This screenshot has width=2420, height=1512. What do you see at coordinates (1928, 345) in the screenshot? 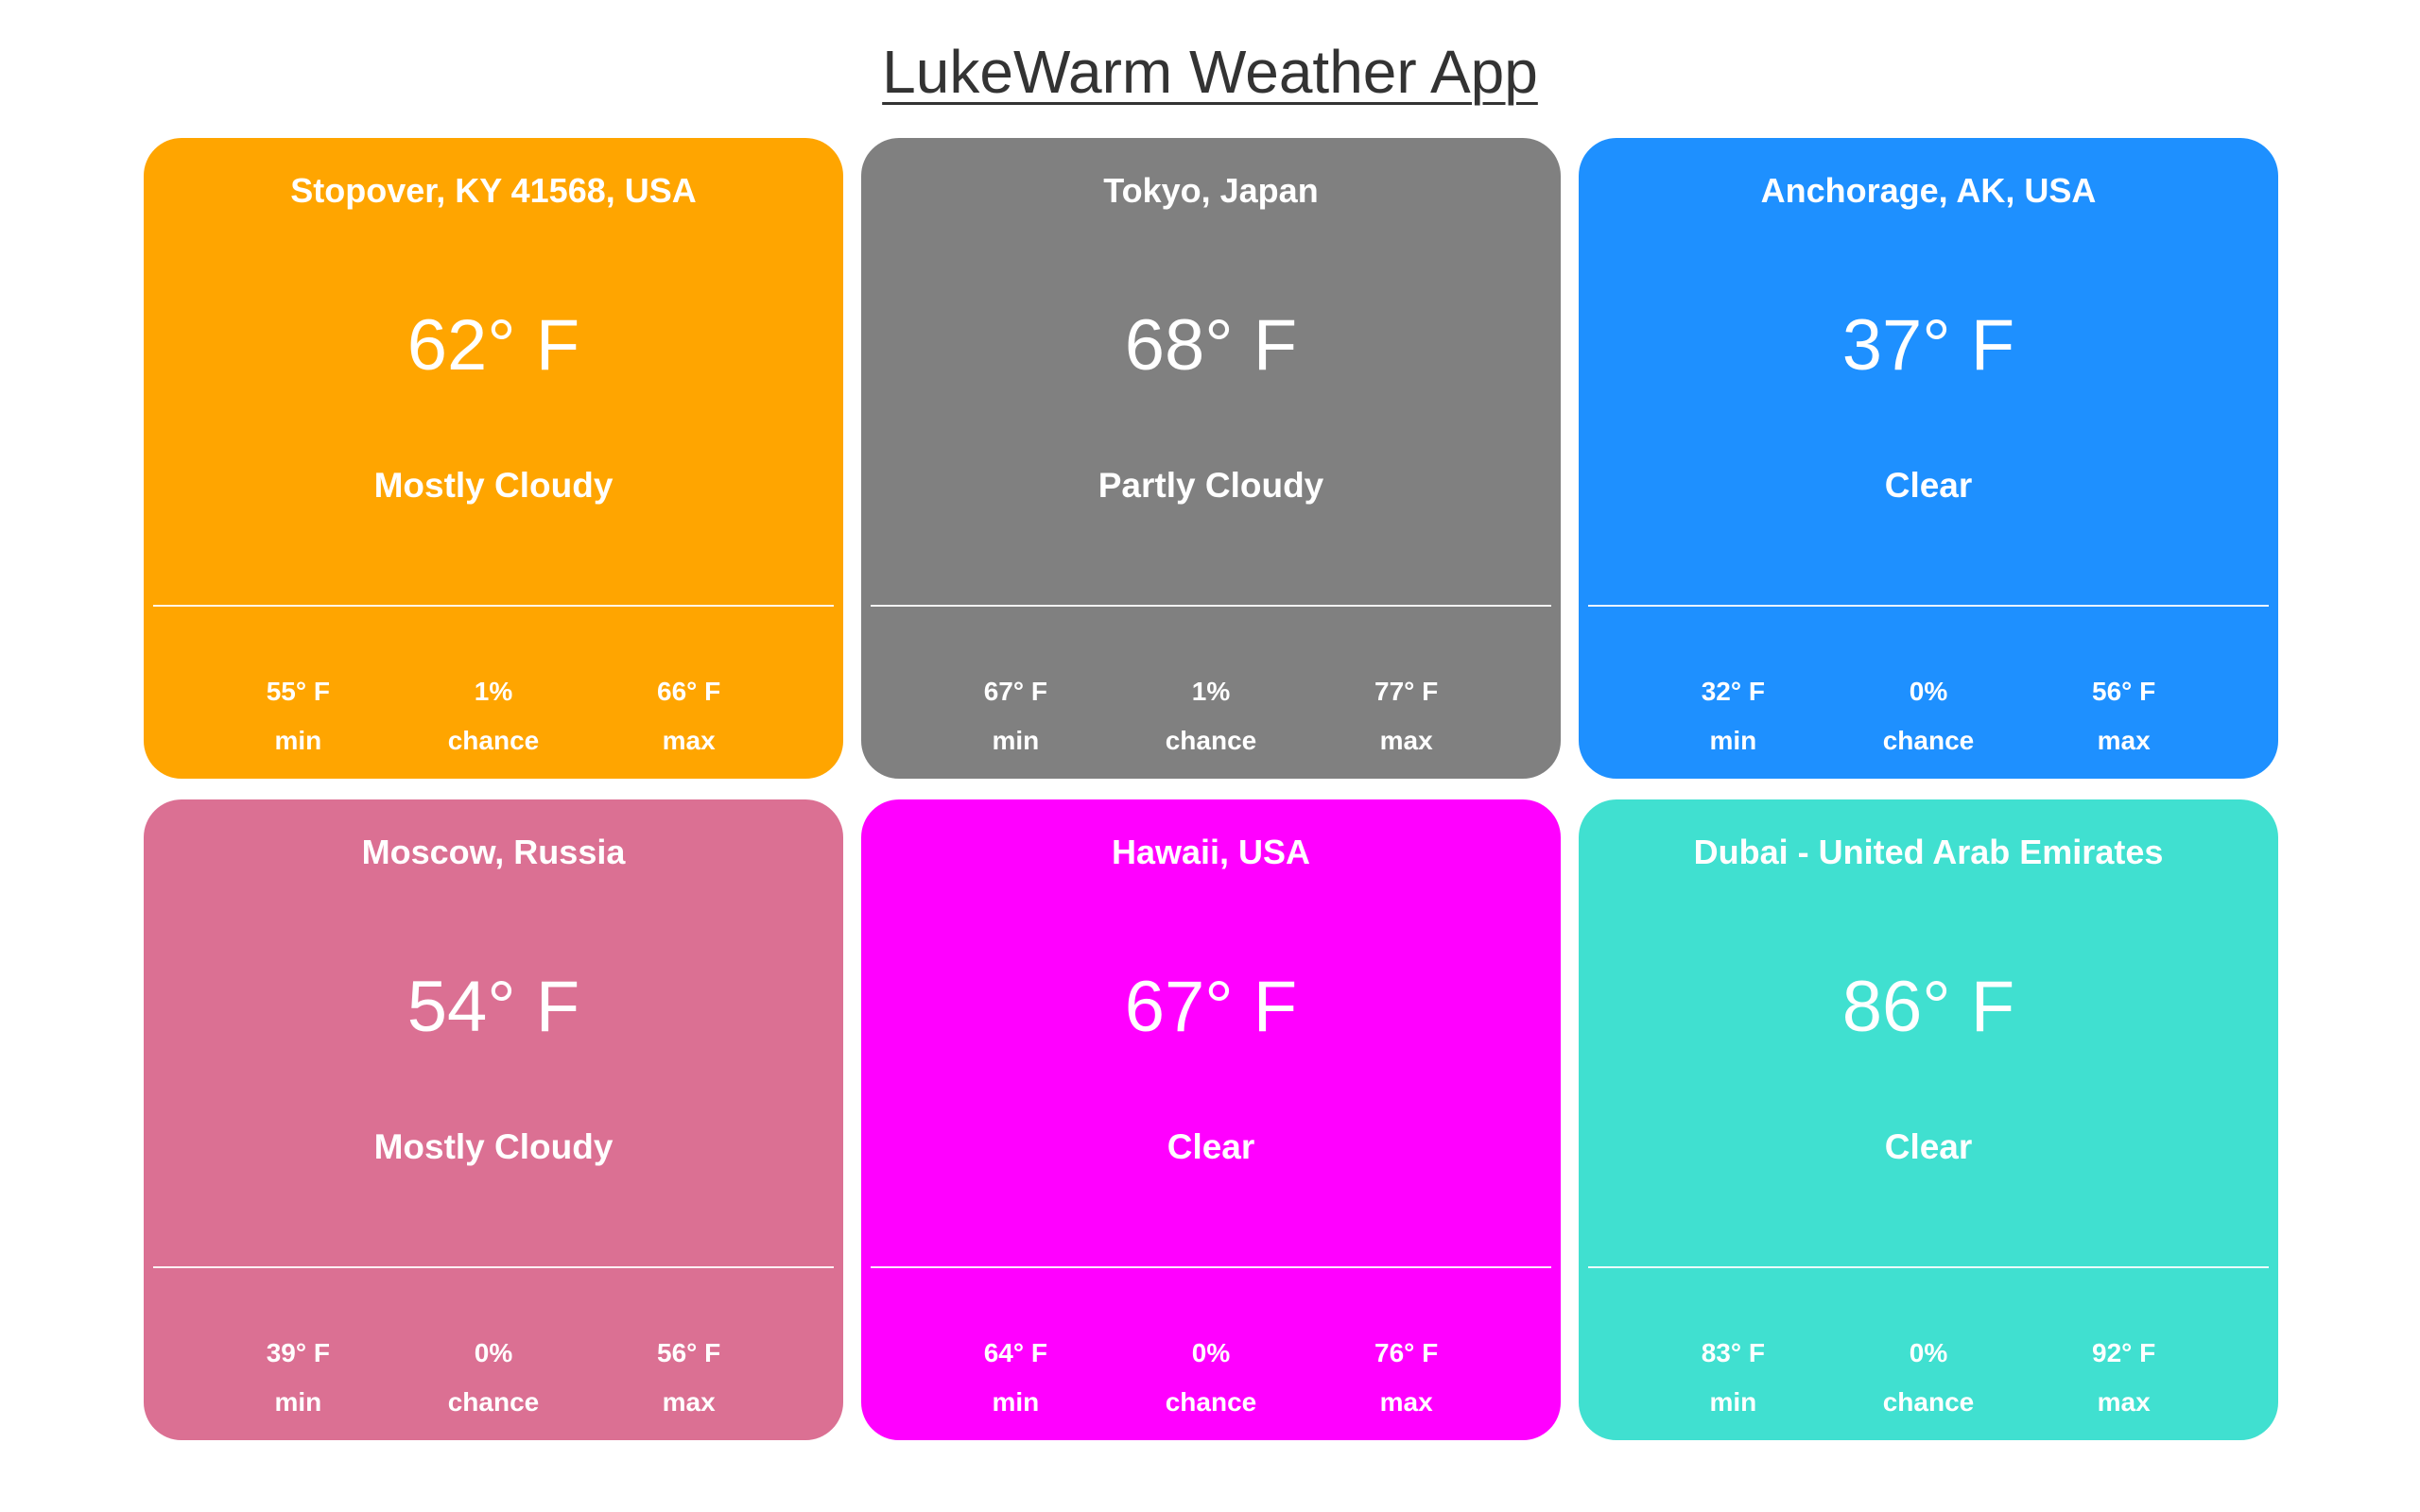
I see `card-temperature: 37° F` at bounding box center [1928, 345].